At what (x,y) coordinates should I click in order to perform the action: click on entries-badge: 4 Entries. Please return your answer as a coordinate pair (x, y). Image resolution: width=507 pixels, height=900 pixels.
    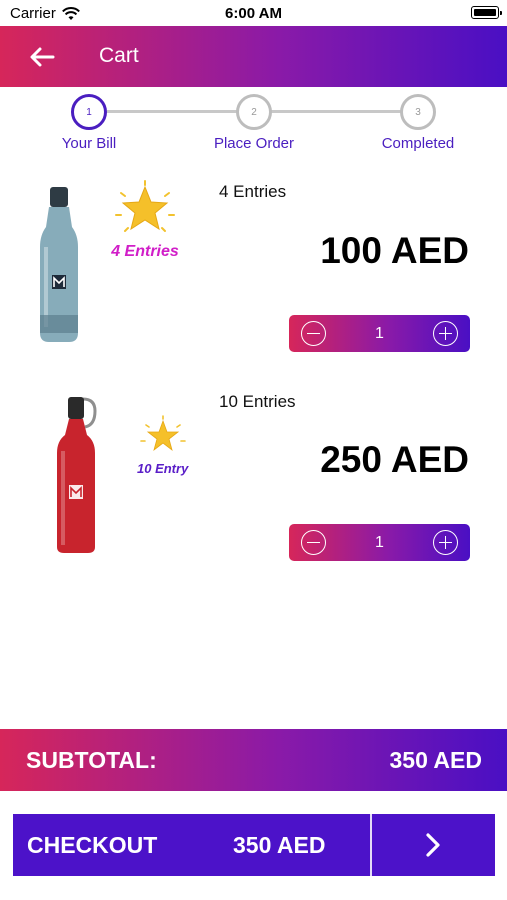
    Looking at the image, I should click on (145, 220).